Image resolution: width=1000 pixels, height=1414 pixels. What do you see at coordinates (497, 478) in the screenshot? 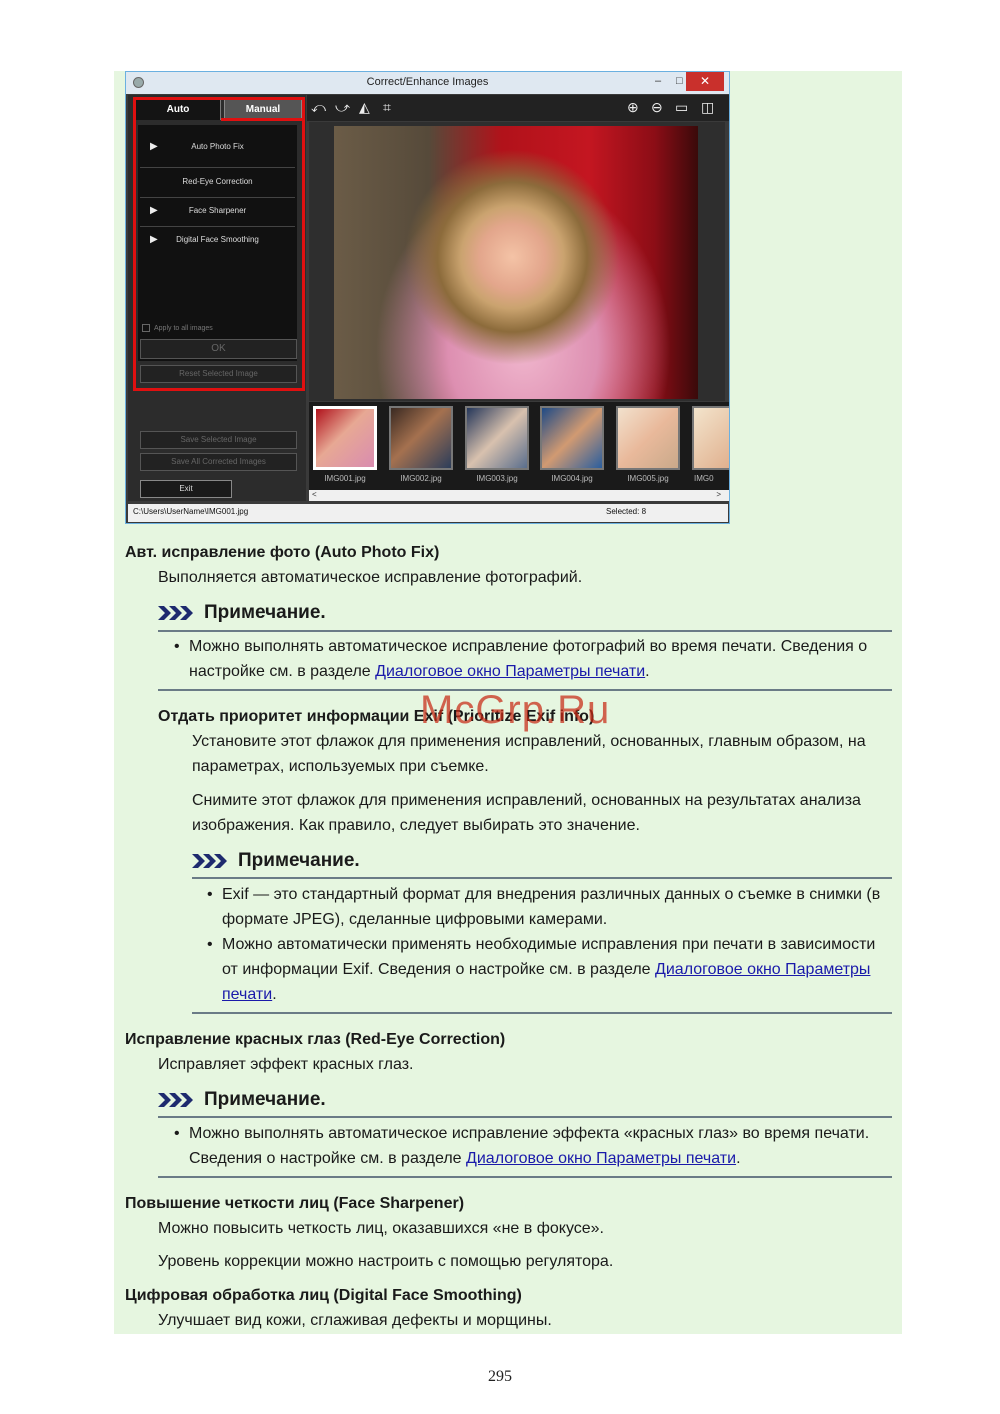
I see `thumbnail-label: IMG003.jpg` at bounding box center [497, 478].